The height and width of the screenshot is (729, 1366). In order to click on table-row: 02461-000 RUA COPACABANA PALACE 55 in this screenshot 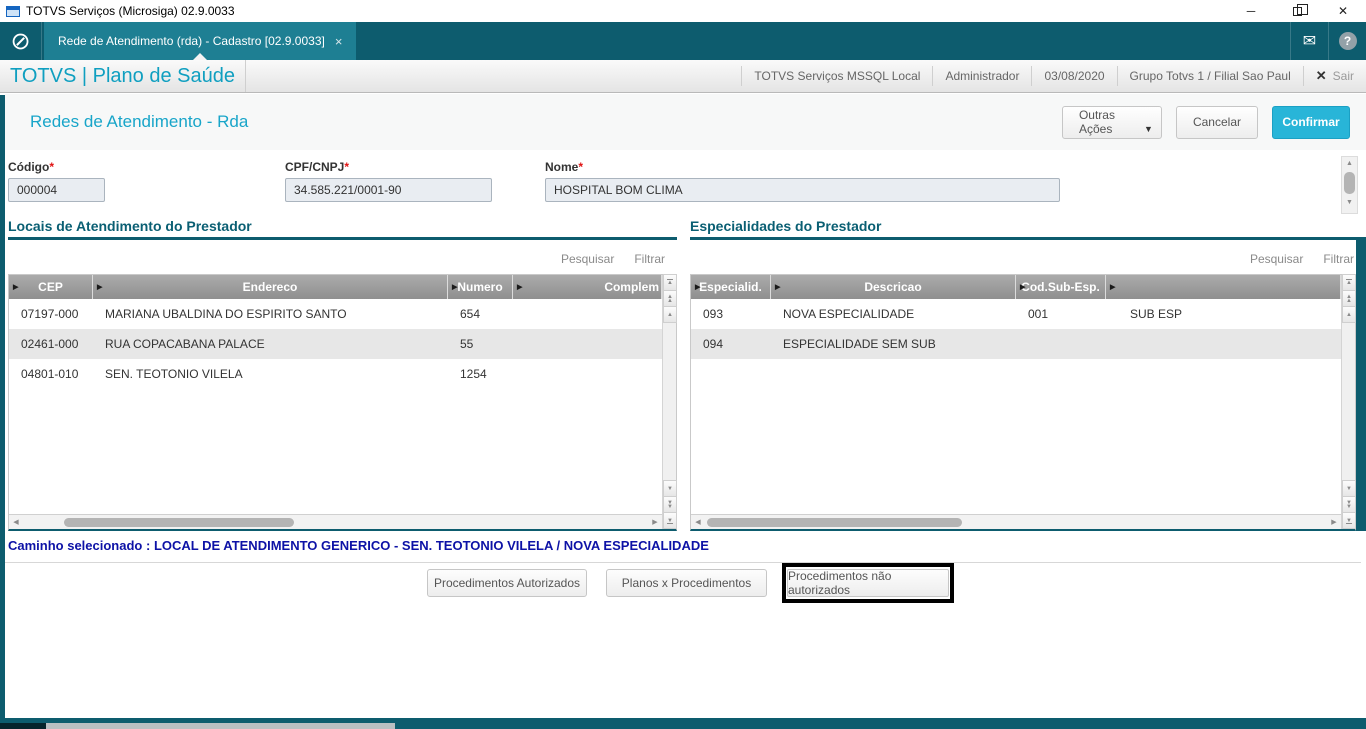, I will do `click(335, 344)`.